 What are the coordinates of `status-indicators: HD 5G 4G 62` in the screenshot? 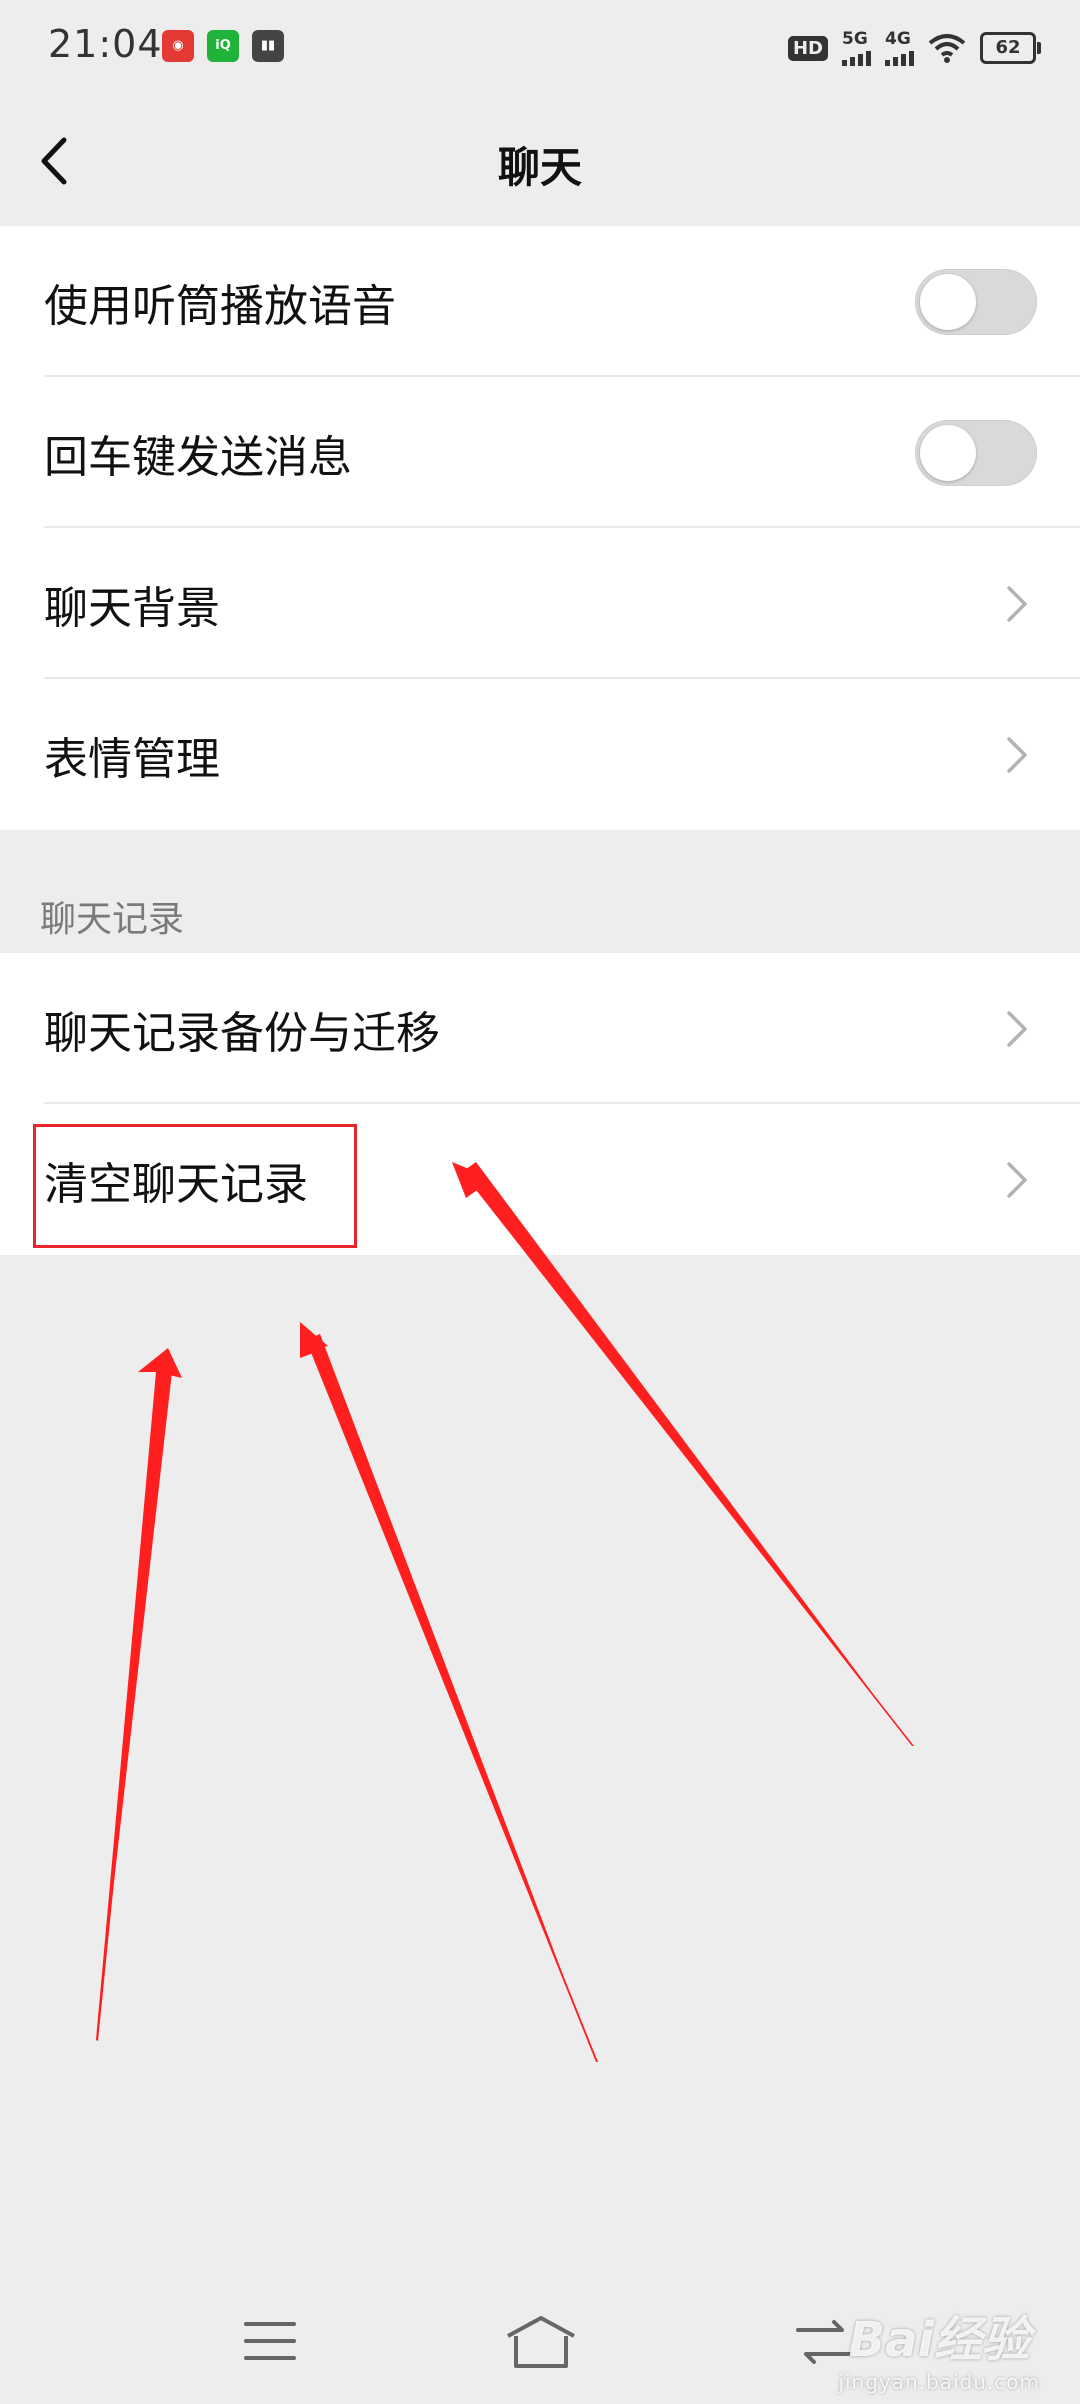 It's located at (914, 48).